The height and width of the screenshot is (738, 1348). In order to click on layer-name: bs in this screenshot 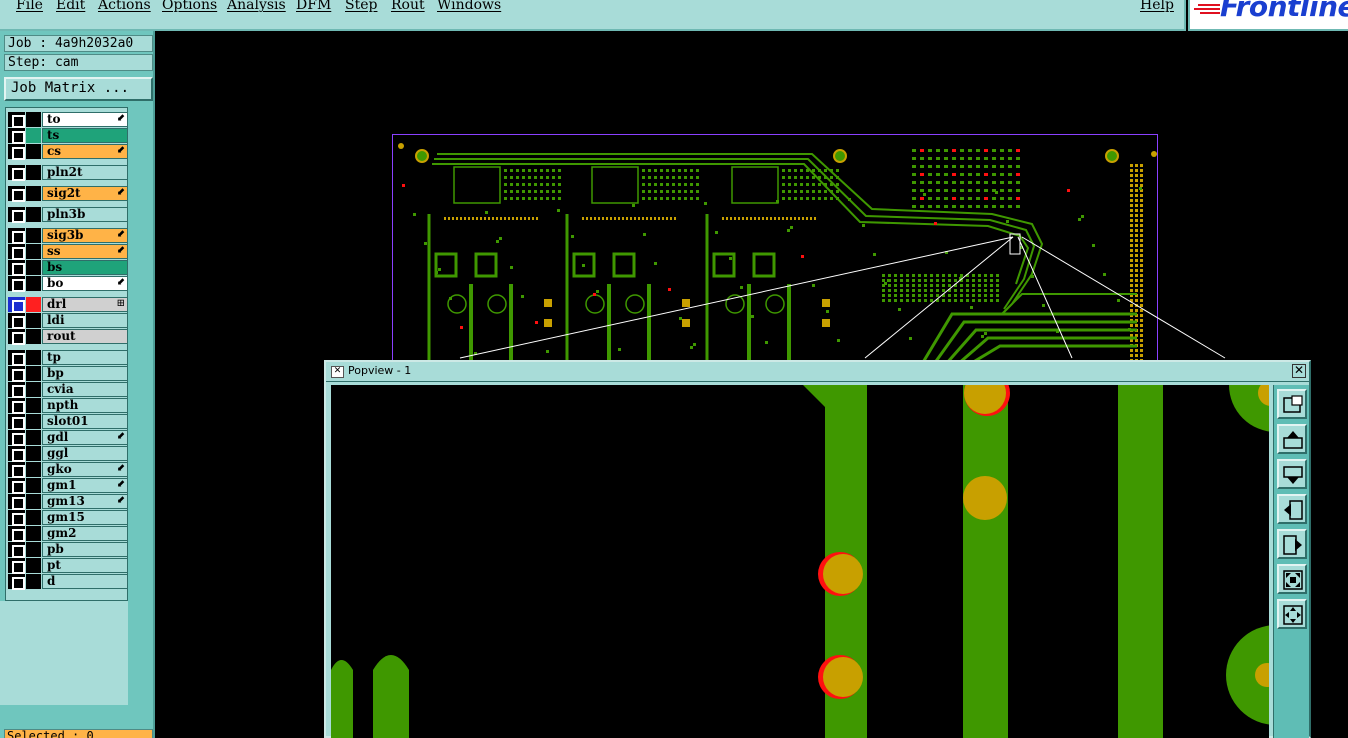, I will do `click(85, 267)`.